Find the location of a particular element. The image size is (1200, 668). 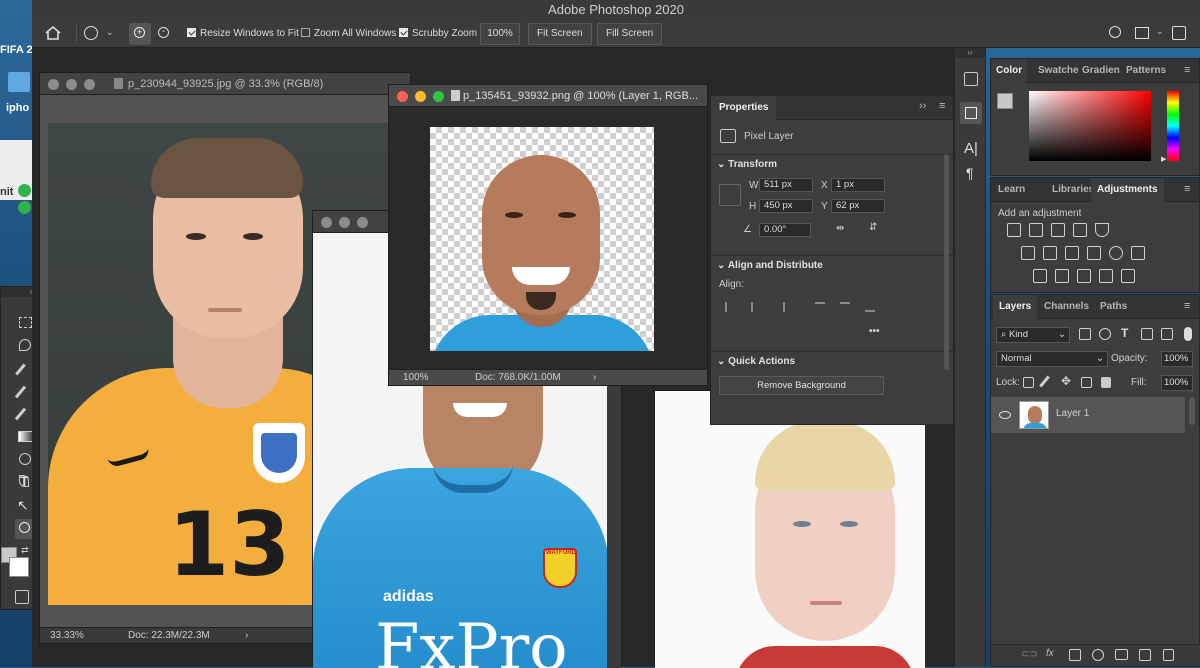

channels-tab: Channels is located at coordinates (1066, 307).